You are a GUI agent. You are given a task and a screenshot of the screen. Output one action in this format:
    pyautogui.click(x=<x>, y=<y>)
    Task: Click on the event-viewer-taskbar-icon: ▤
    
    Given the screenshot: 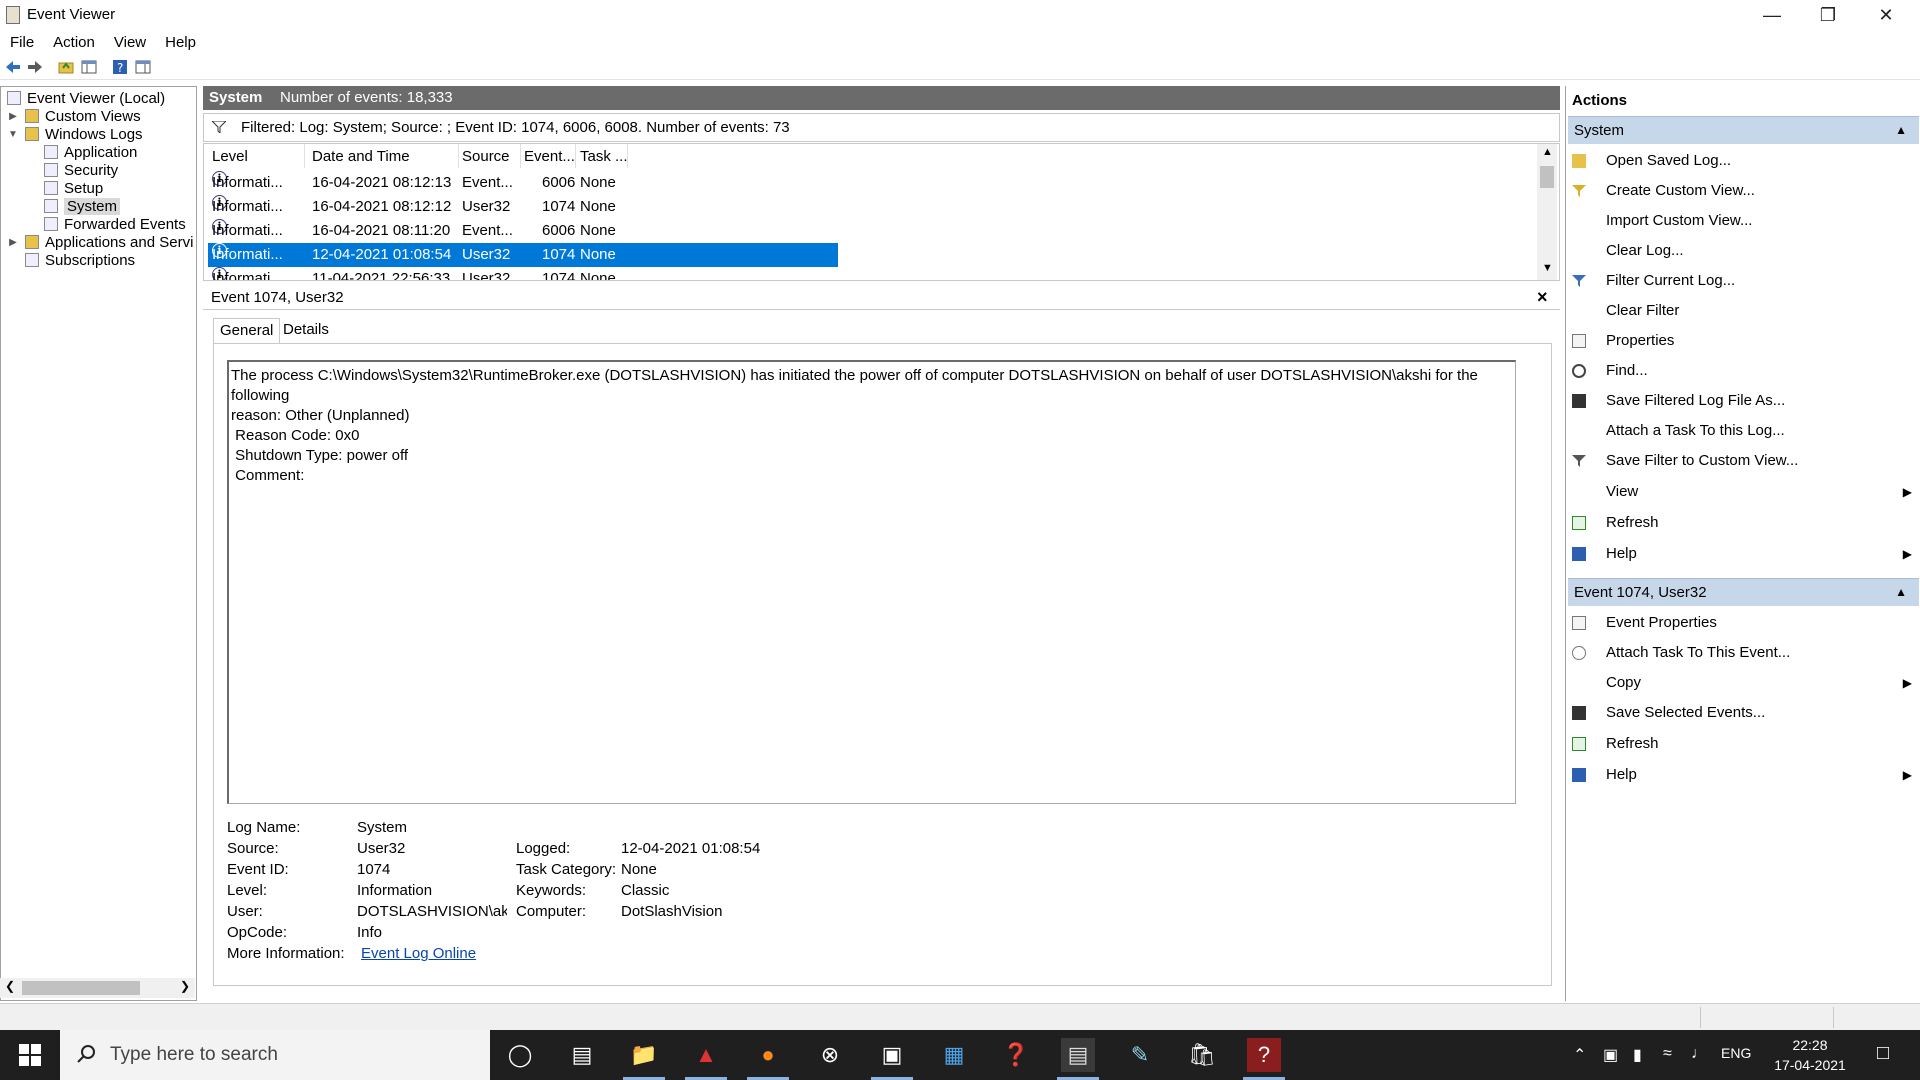 What is the action you would take?
    pyautogui.click(x=1078, y=1059)
    